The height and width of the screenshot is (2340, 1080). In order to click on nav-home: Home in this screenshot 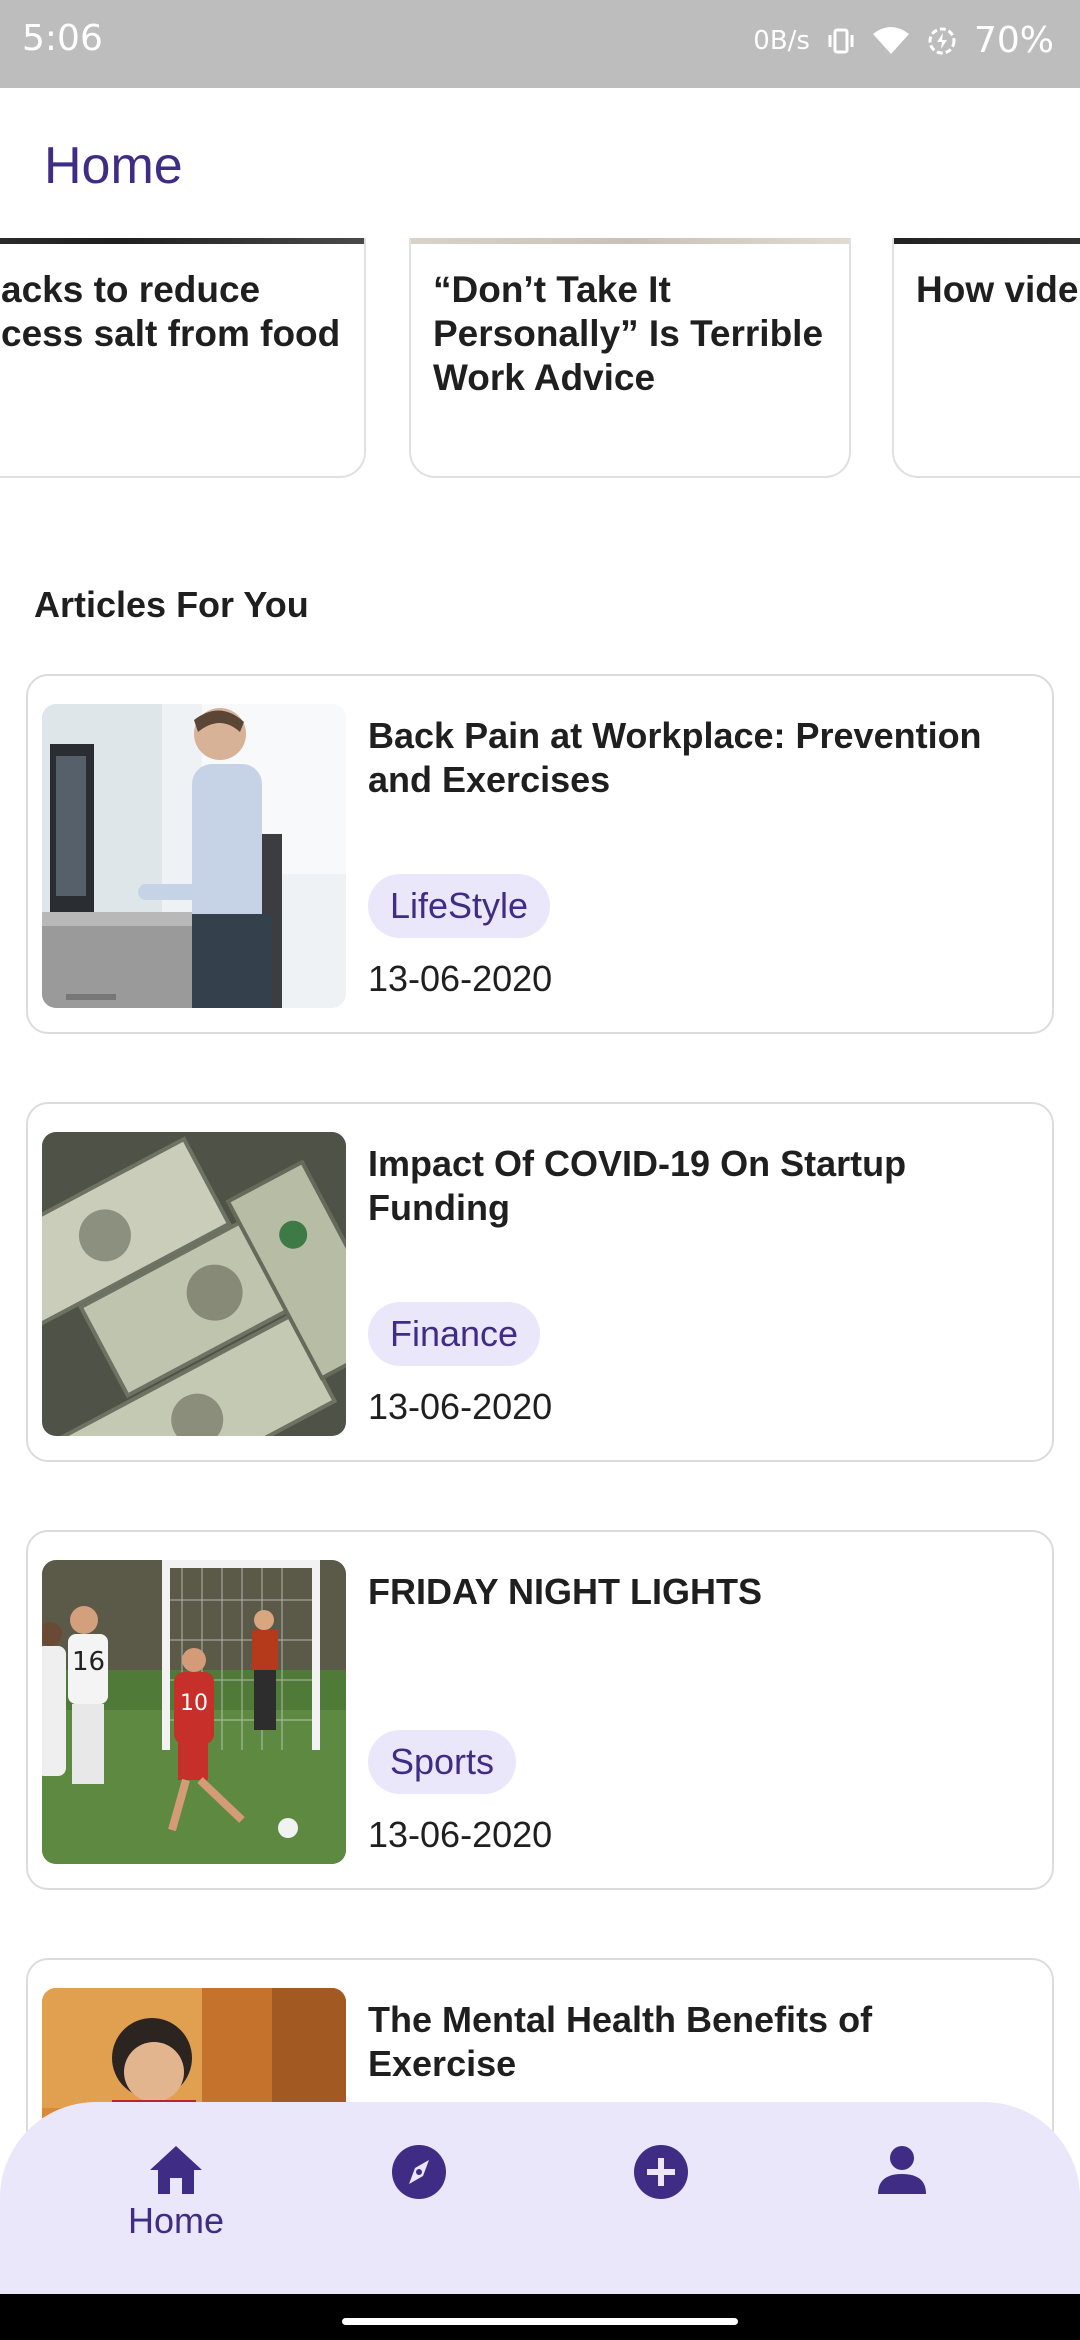, I will do `click(176, 2204)`.